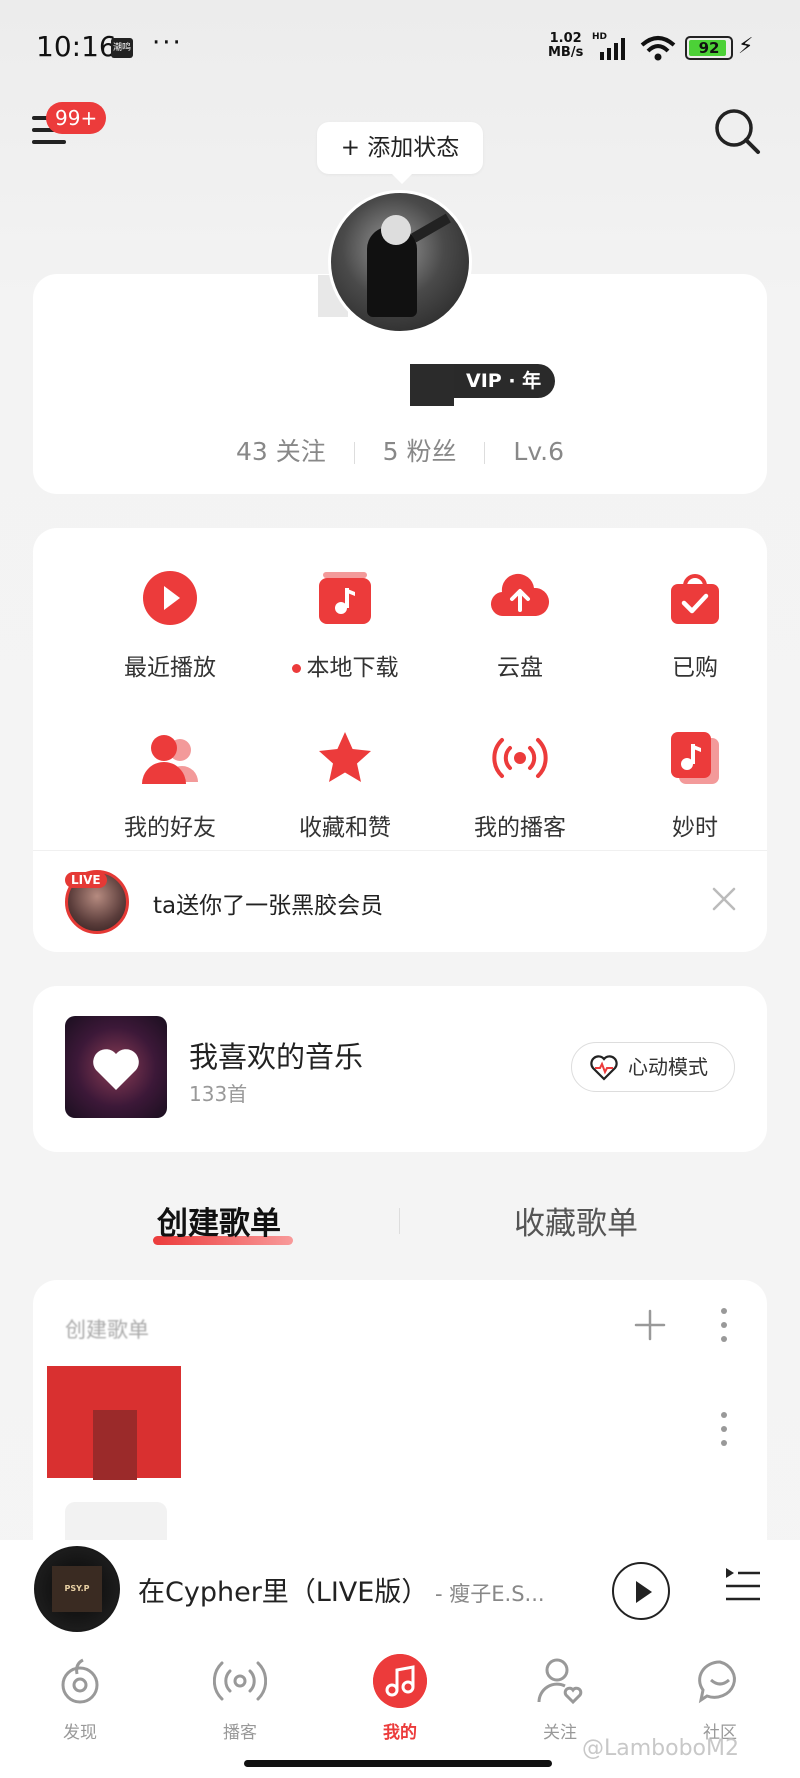 The height and width of the screenshot is (1778, 800). I want to click on battery-level: 92, so click(709, 48).